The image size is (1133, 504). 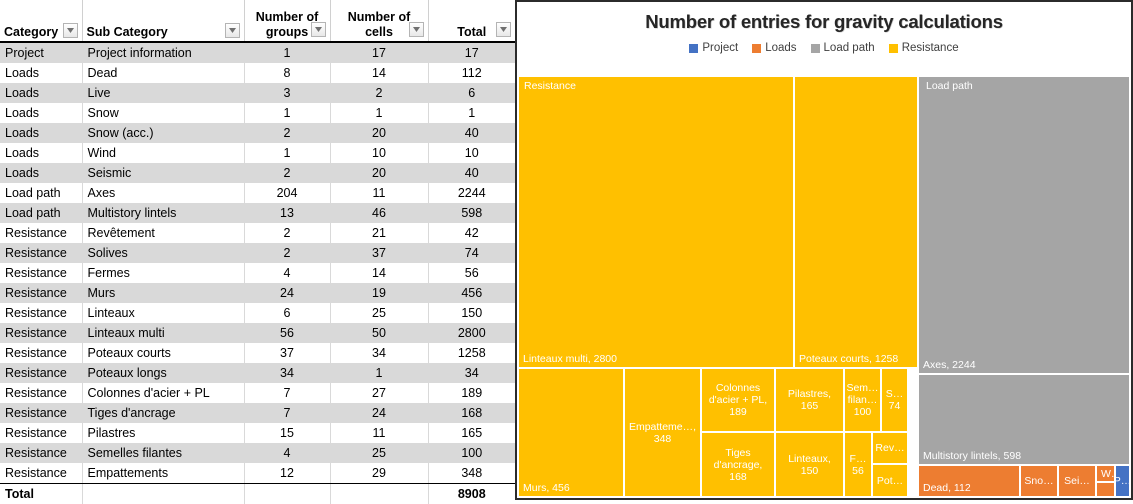 What do you see at coordinates (163, 52) in the screenshot?
I see `cell-subcategory: Project information` at bounding box center [163, 52].